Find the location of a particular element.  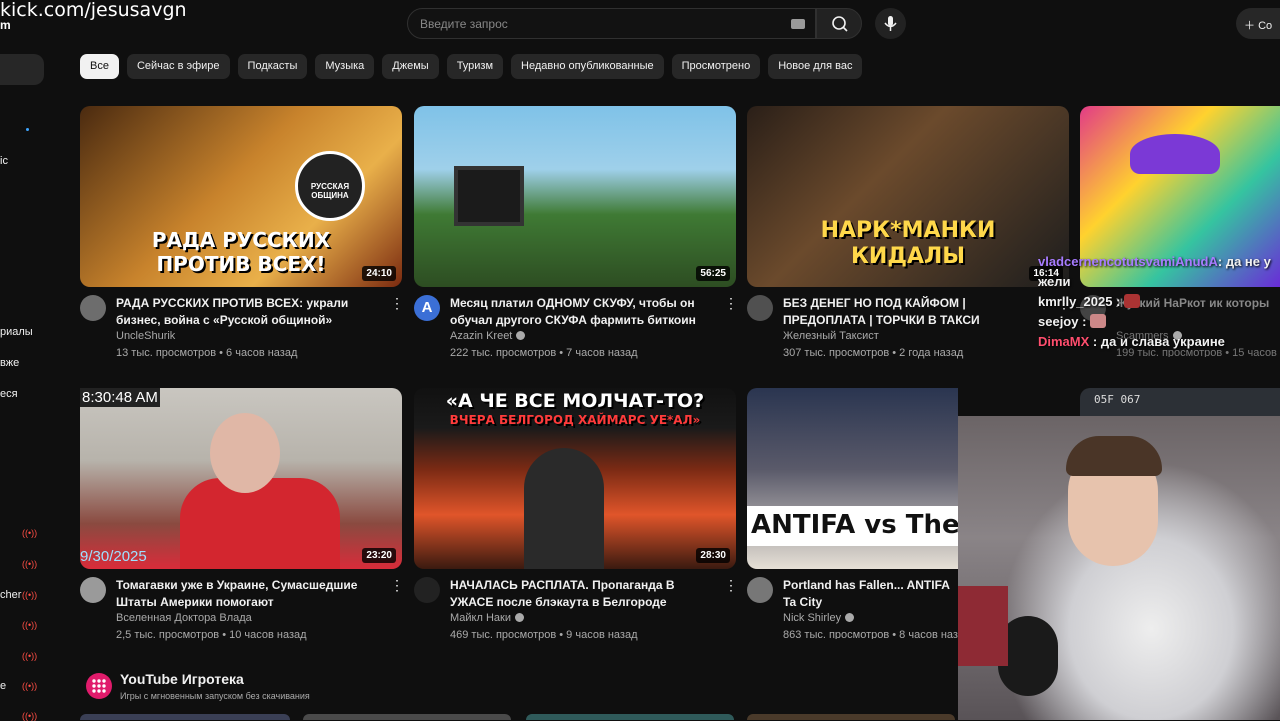

sidebar-item-music: ic is located at coordinates (4, 161).